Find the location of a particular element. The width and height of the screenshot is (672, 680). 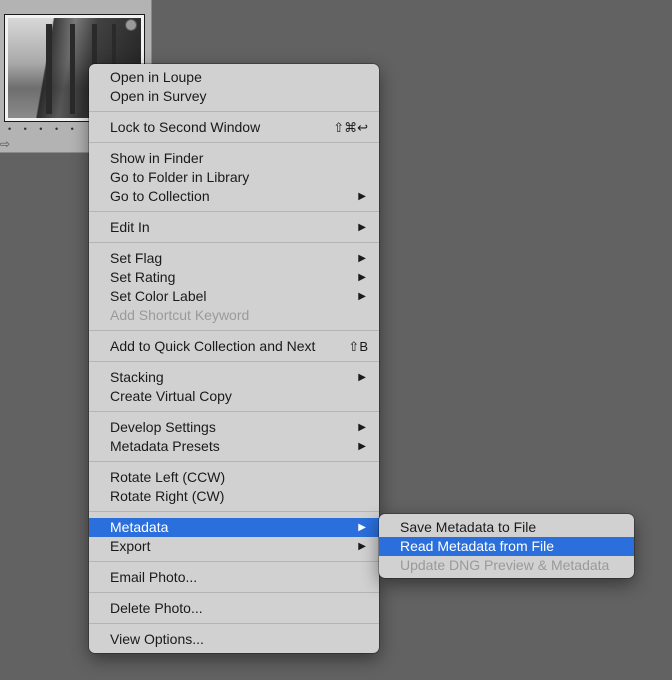

menu-item-label: Go to Collection is located at coordinates (160, 196).